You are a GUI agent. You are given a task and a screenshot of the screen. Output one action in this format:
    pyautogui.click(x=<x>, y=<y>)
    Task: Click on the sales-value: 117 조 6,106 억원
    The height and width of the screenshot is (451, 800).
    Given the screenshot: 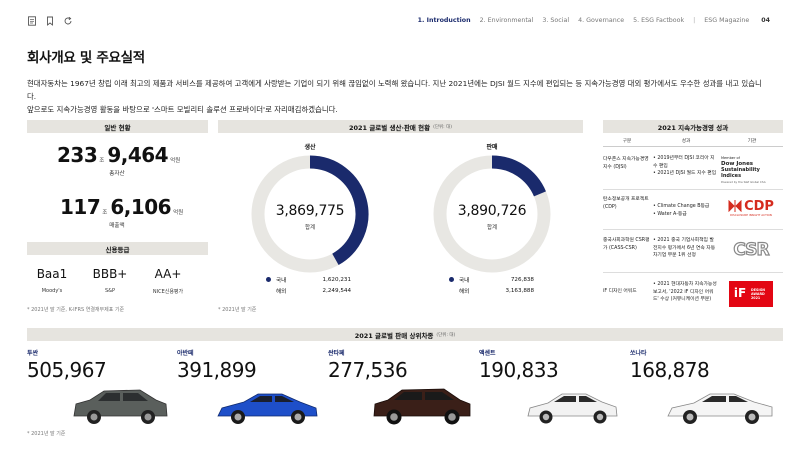 What is the action you would take?
    pyautogui.click(x=123, y=207)
    